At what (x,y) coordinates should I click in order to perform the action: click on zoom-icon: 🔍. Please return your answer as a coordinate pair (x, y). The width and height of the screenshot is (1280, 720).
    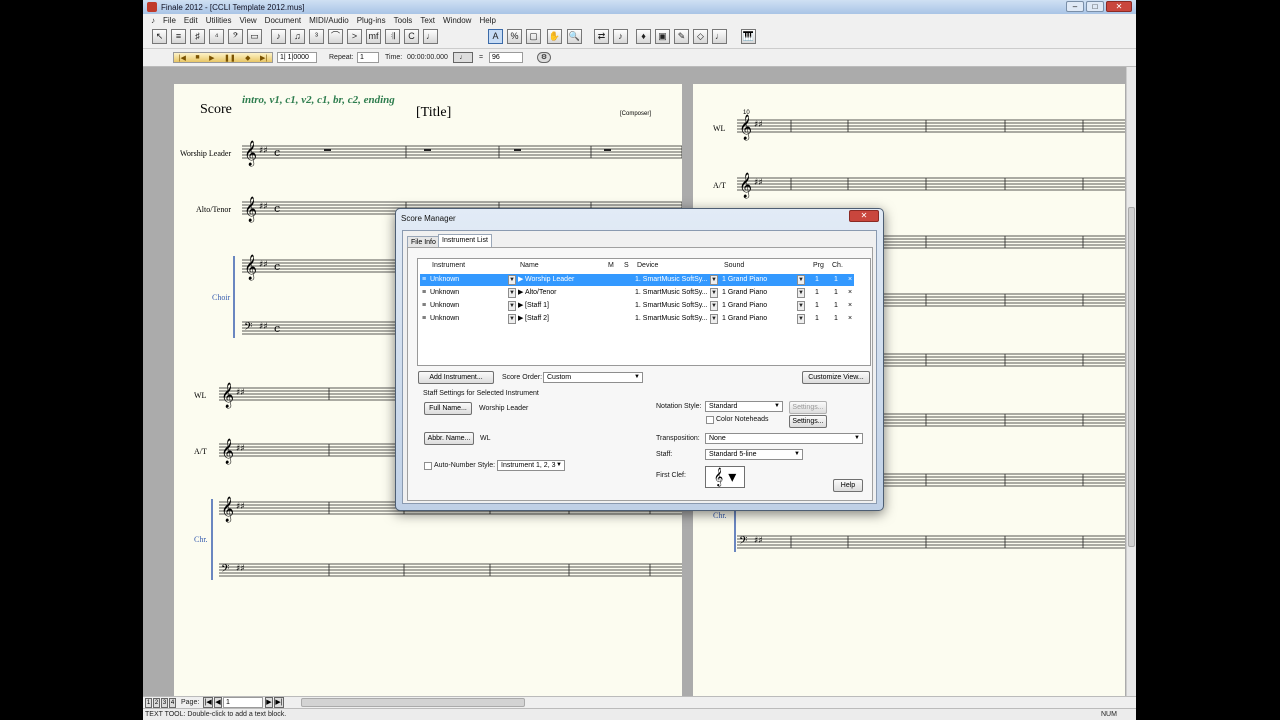
    Looking at the image, I should click on (574, 36).